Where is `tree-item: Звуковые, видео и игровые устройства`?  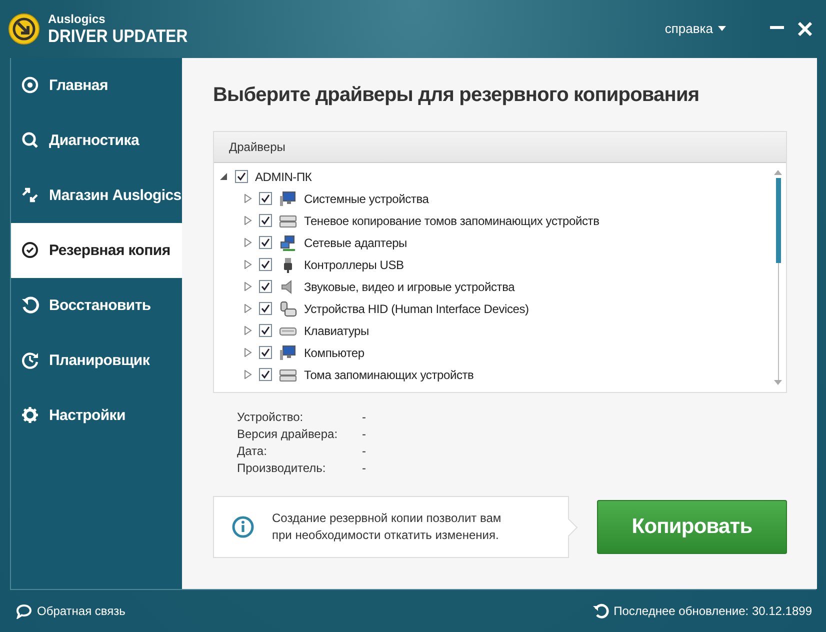 tree-item: Звуковые, видео и игровые устройства is located at coordinates (409, 287).